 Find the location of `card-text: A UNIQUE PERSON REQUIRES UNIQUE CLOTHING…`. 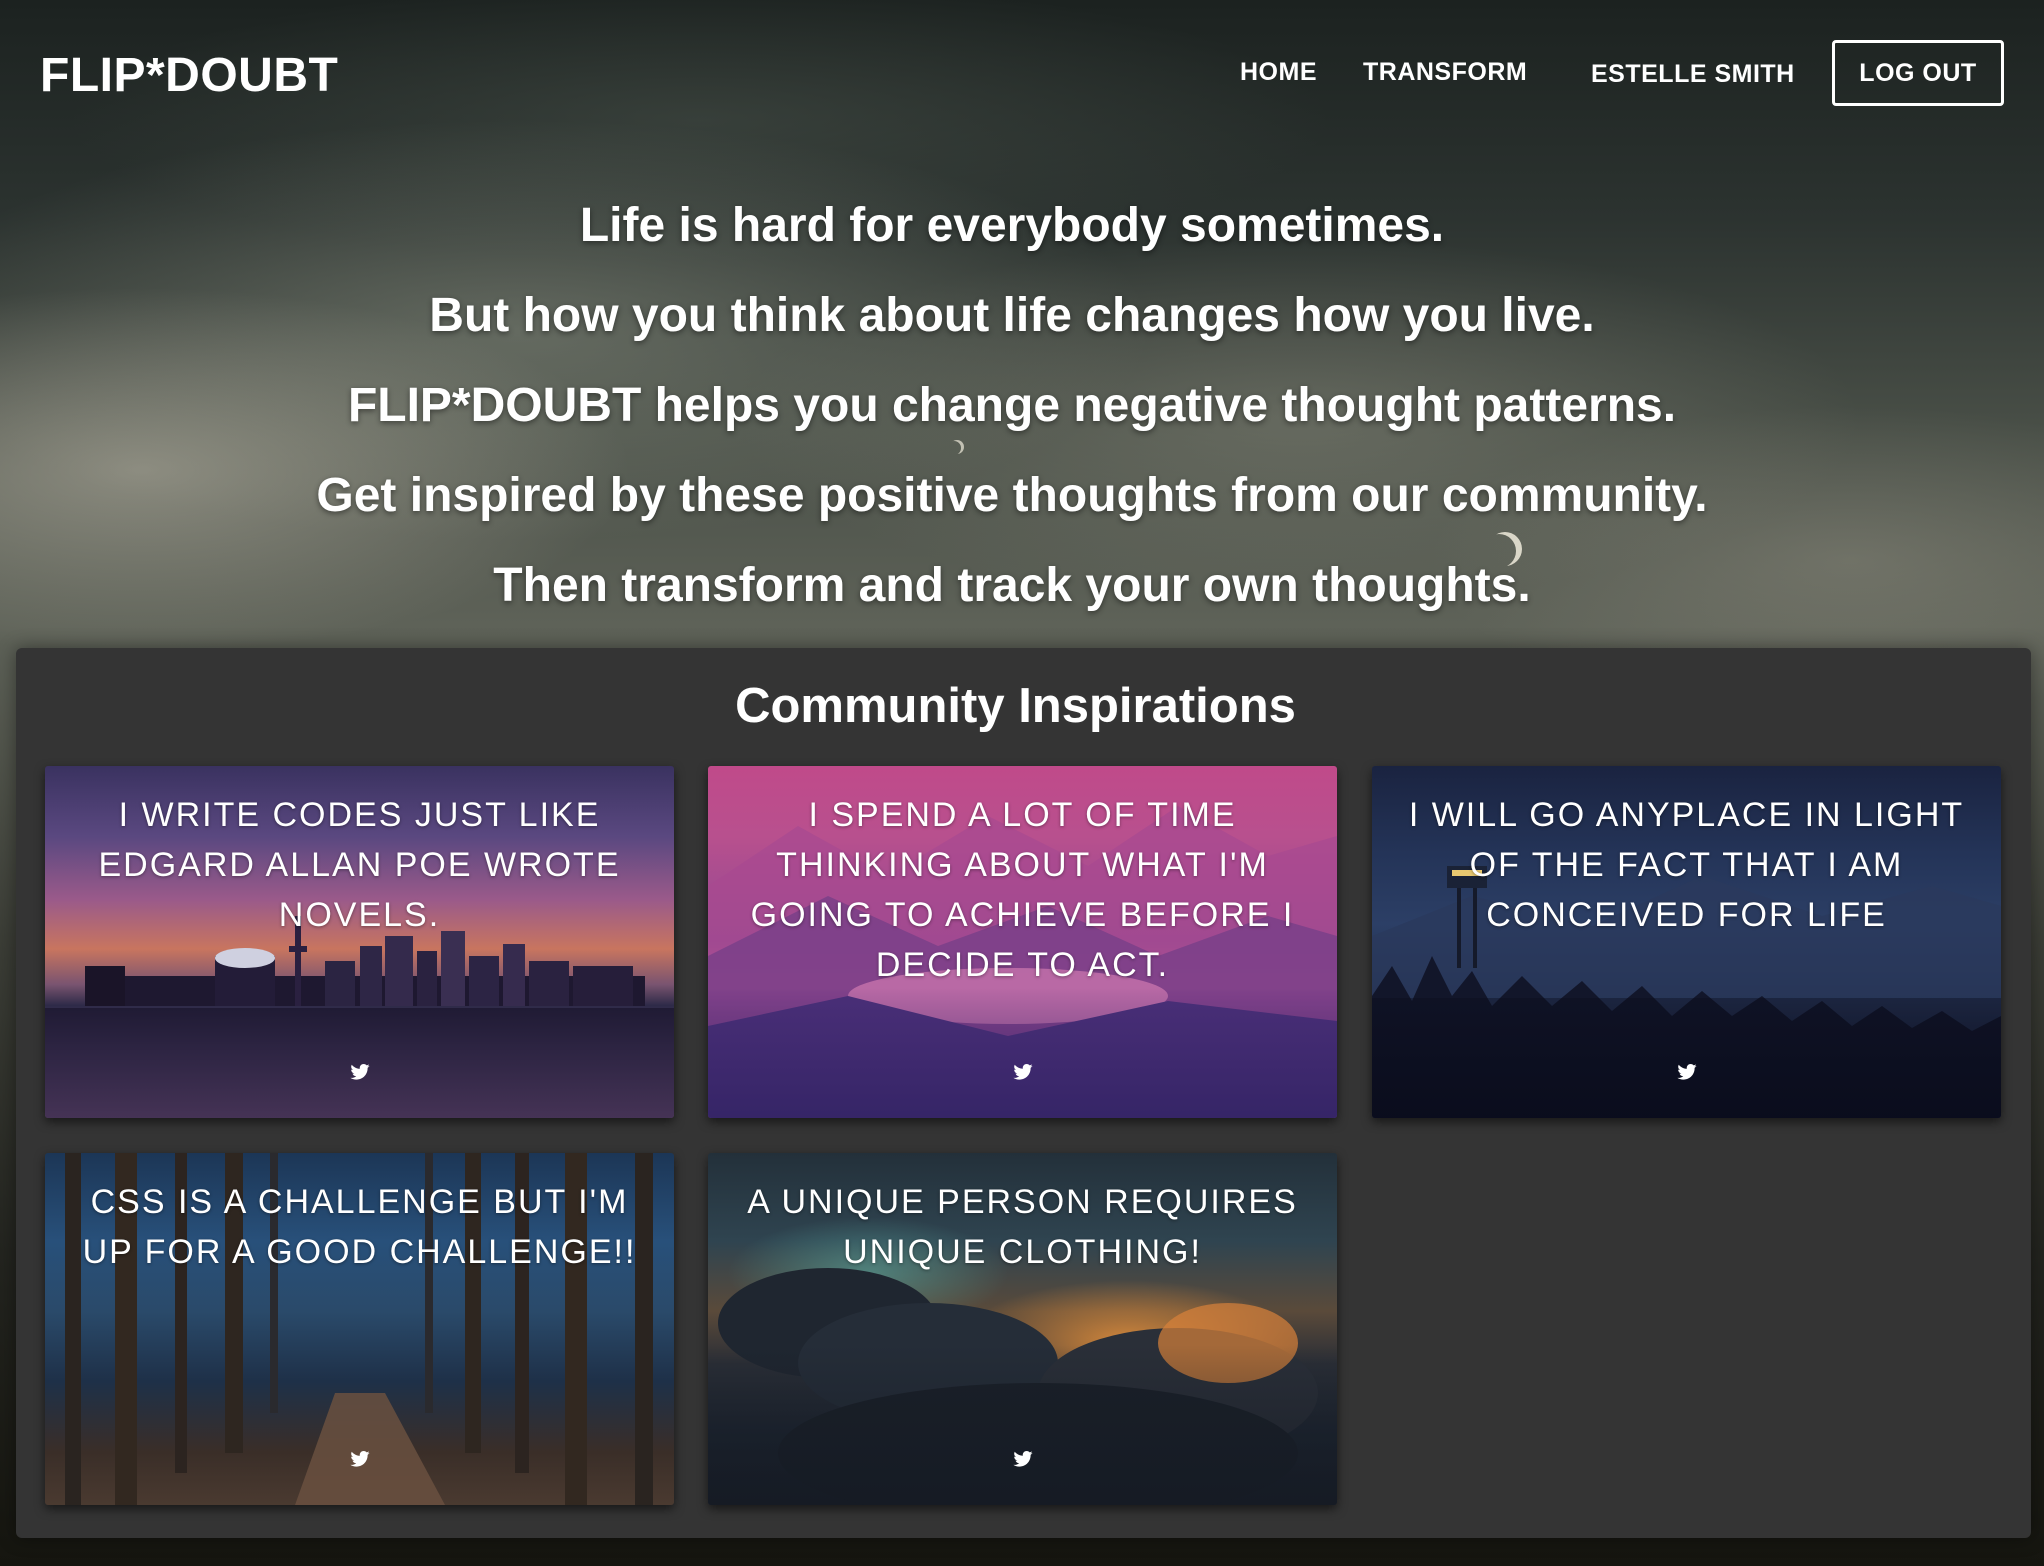

card-text: A UNIQUE PERSON REQUIRES UNIQUE CLOTHING… is located at coordinates (1022, 1227).